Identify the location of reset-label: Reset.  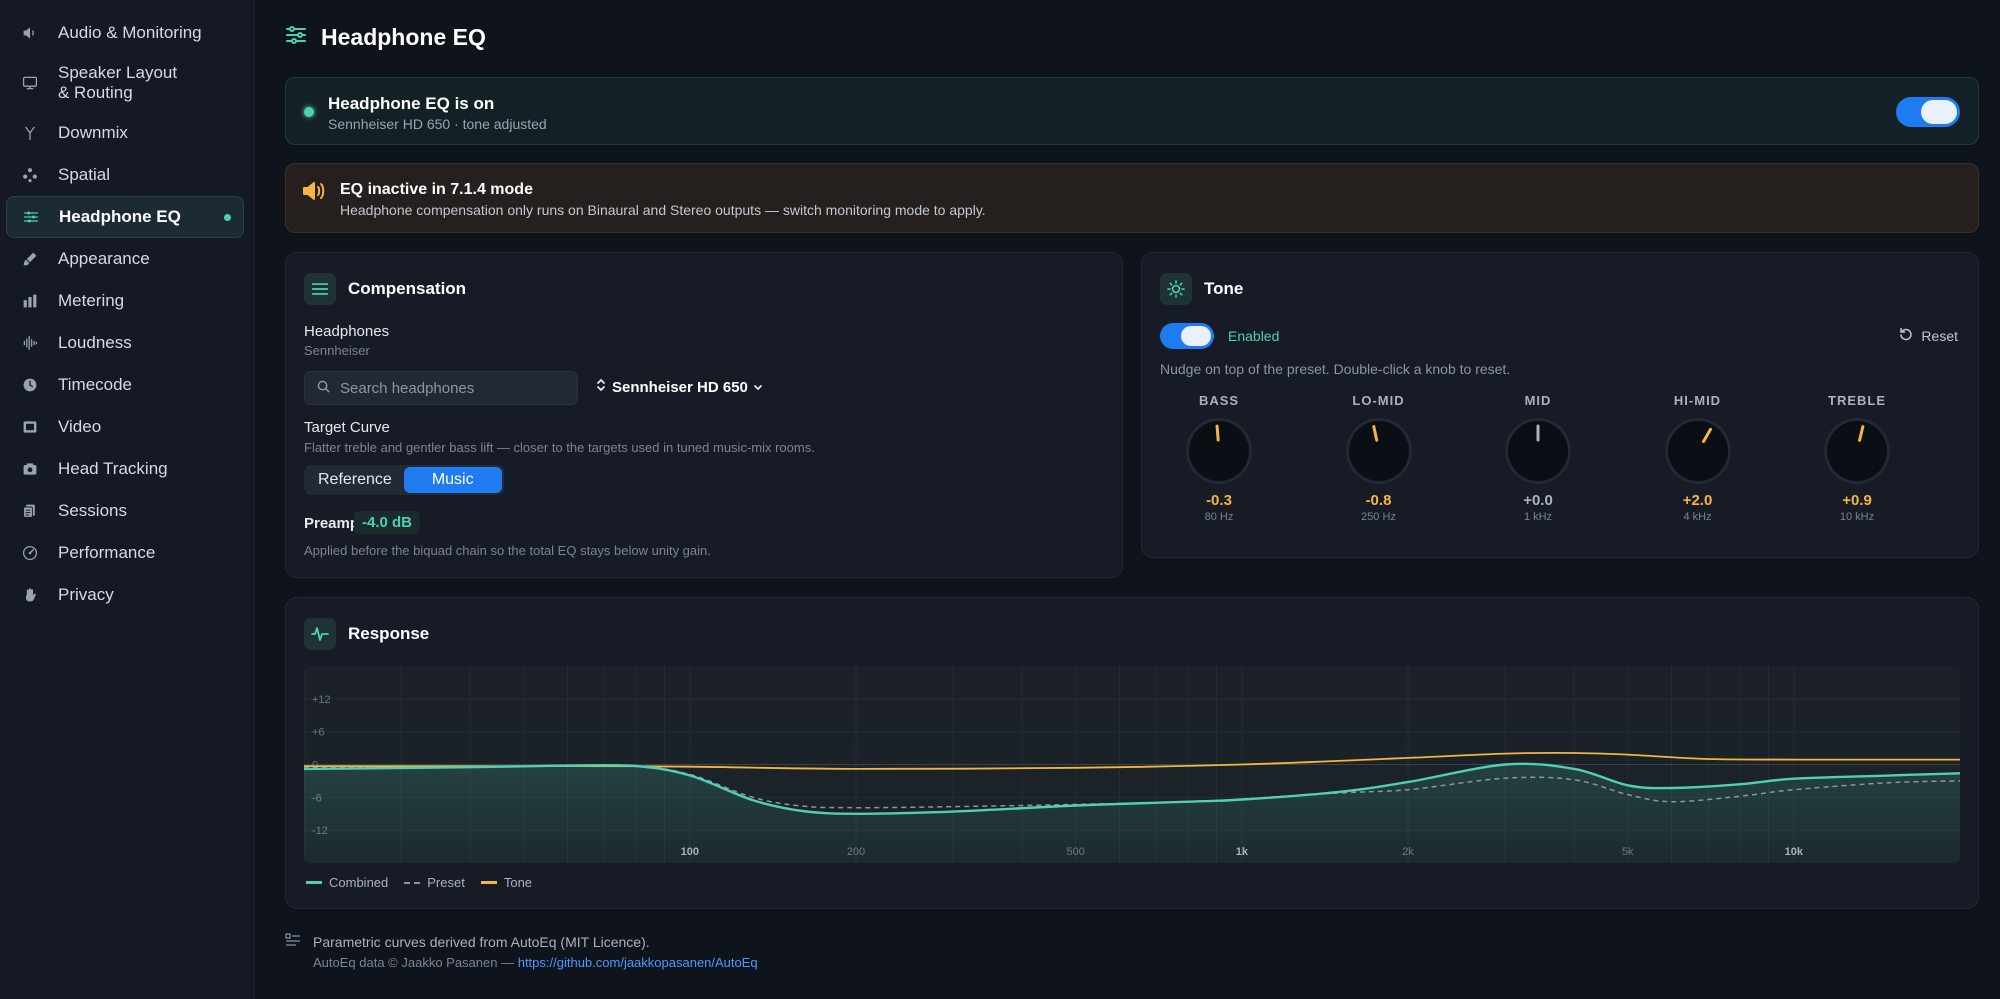
(1939, 335).